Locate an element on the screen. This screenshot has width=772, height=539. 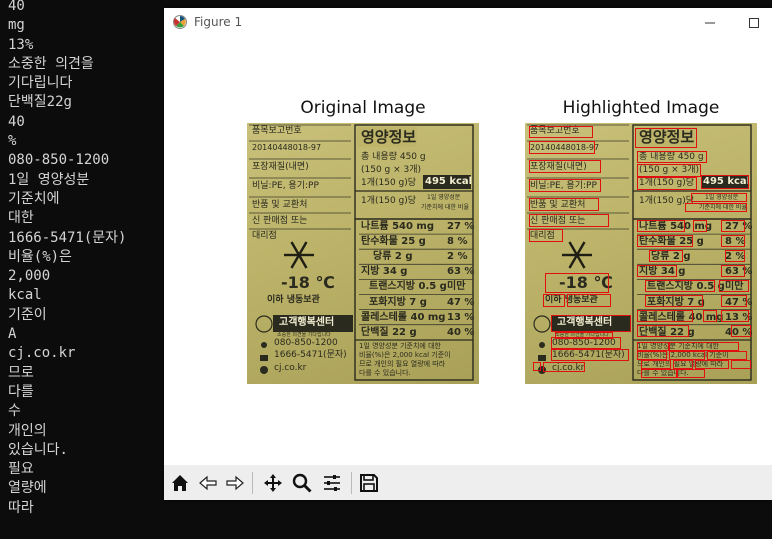
original-label-sms: 1666-5471(문자) is located at coordinates (310, 355).